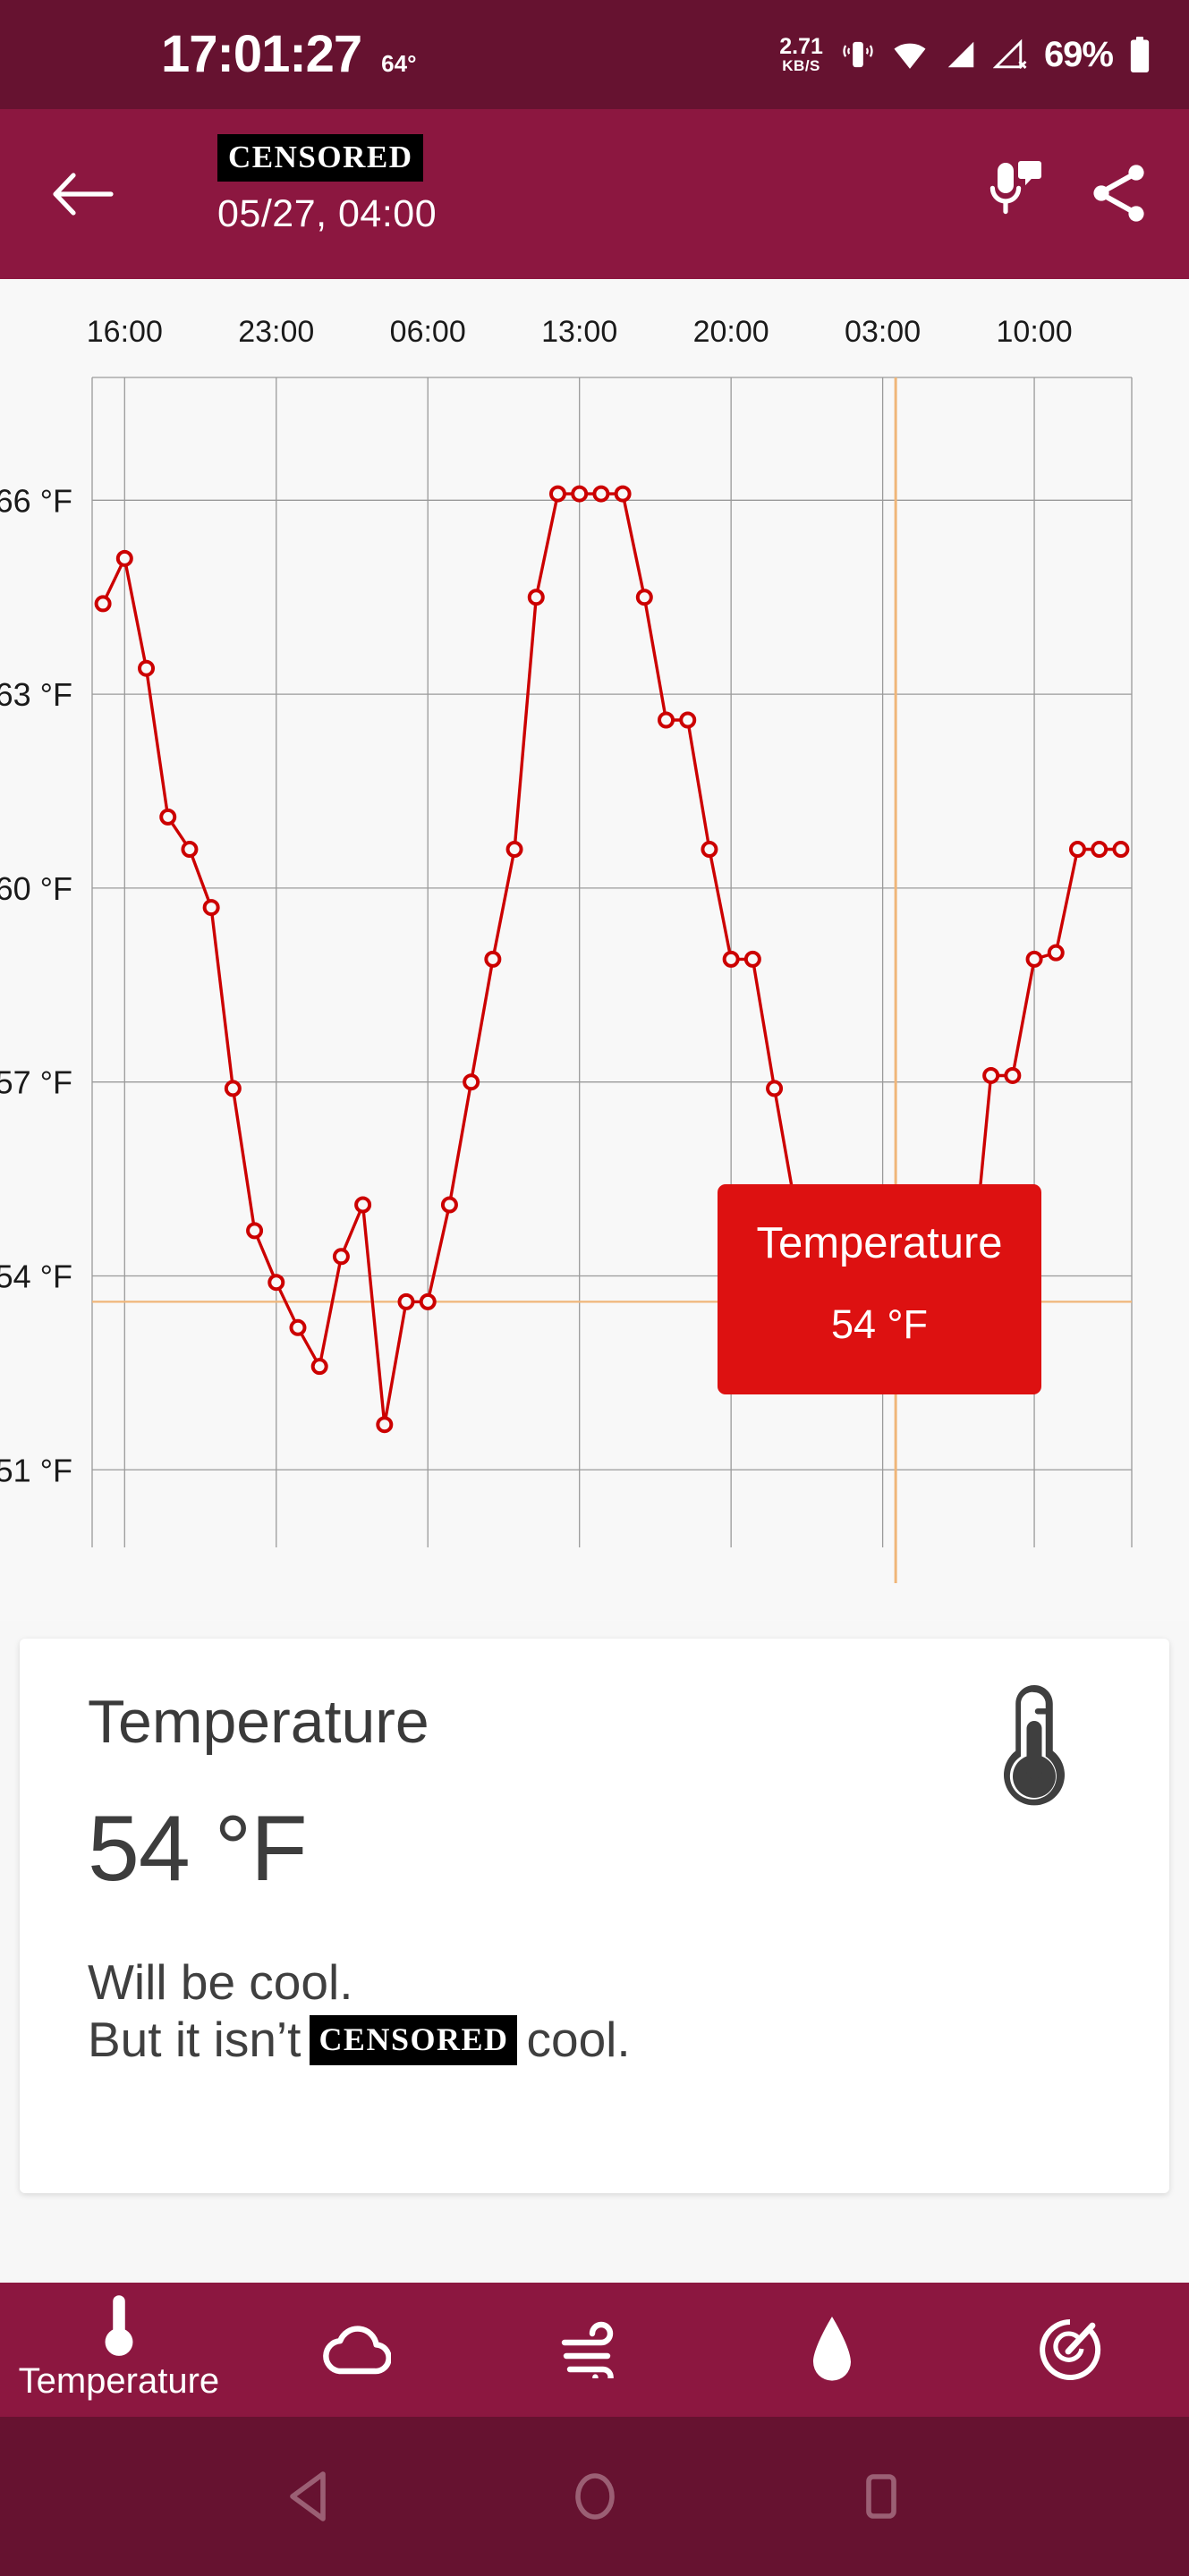 This screenshot has height=2576, width=1189. What do you see at coordinates (1140, 54) in the screenshot?
I see `battery-icon` at bounding box center [1140, 54].